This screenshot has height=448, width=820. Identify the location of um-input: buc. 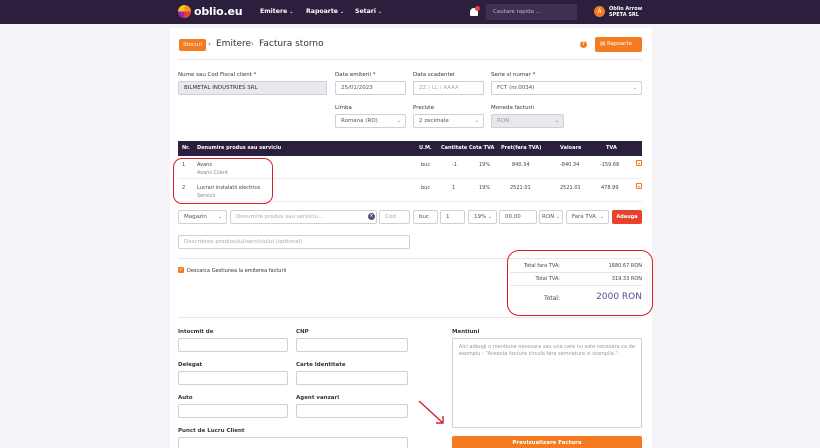
(425, 217).